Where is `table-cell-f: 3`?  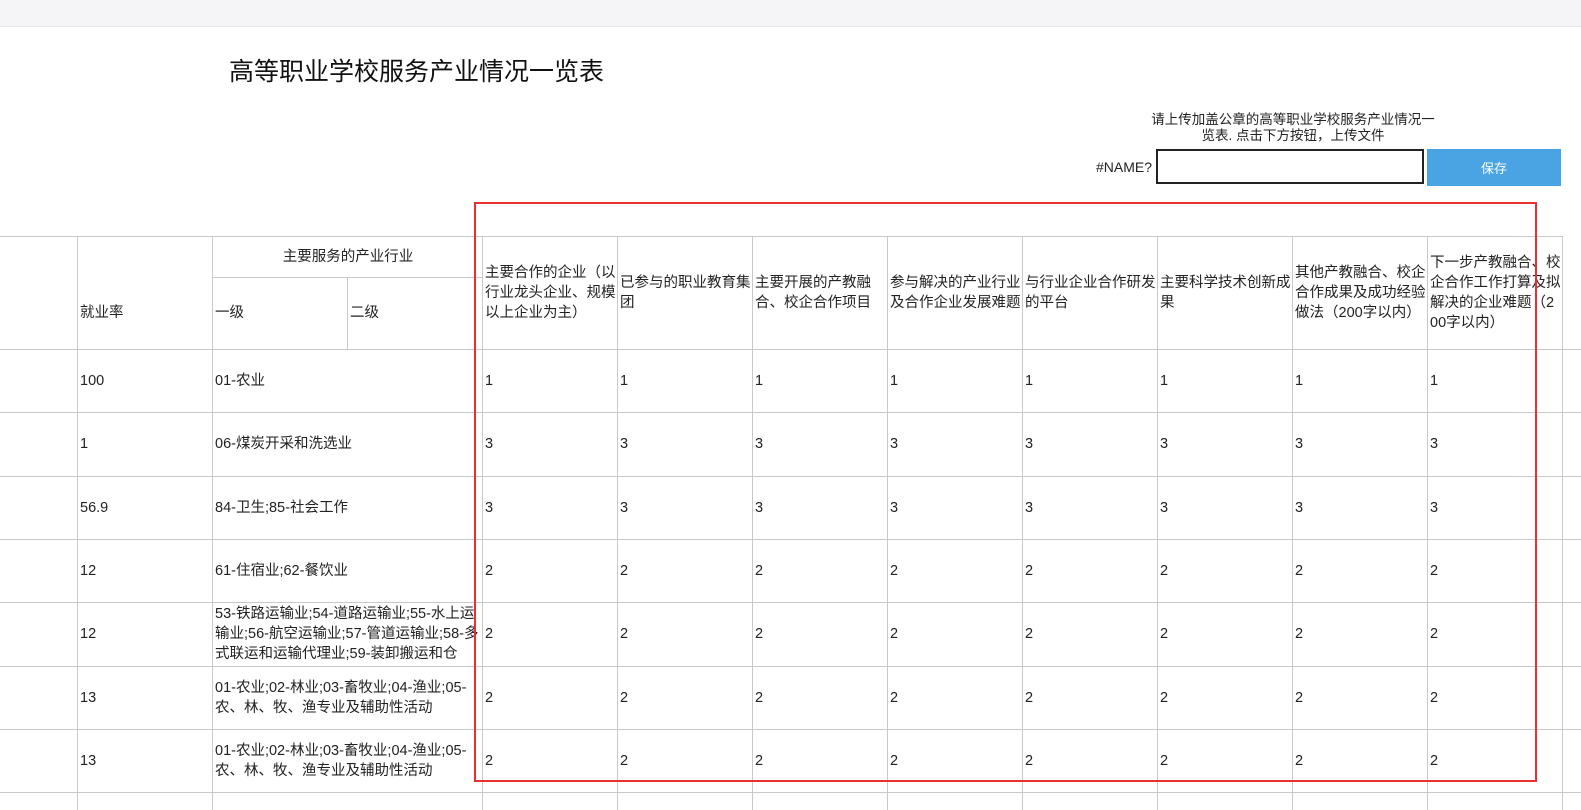
table-cell-f: 3 is located at coordinates (1225, 444).